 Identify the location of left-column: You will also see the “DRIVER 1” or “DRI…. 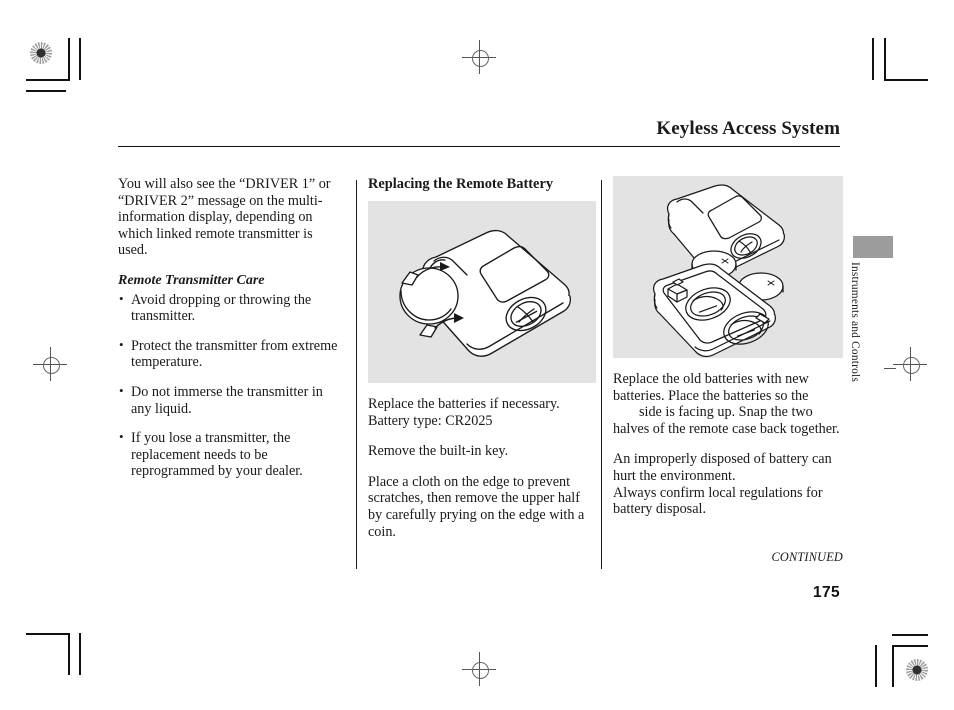
(229, 334).